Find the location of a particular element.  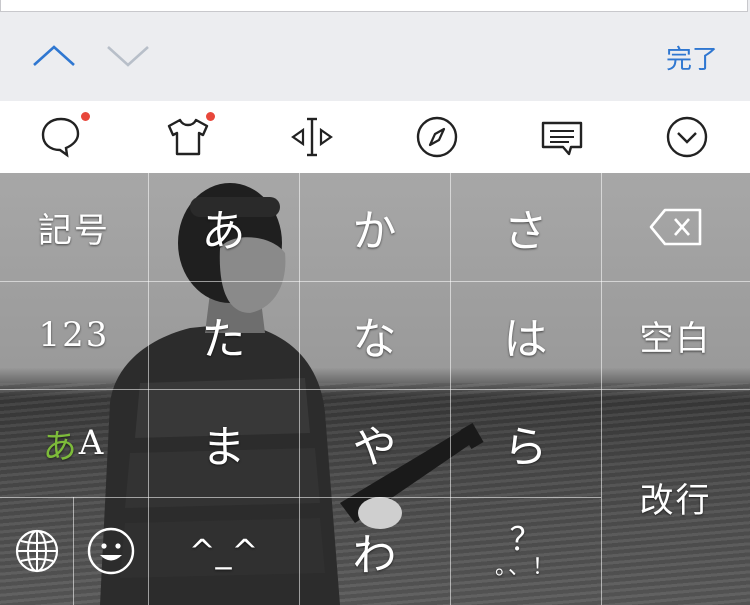

key-ma: ま is located at coordinates (223, 443).